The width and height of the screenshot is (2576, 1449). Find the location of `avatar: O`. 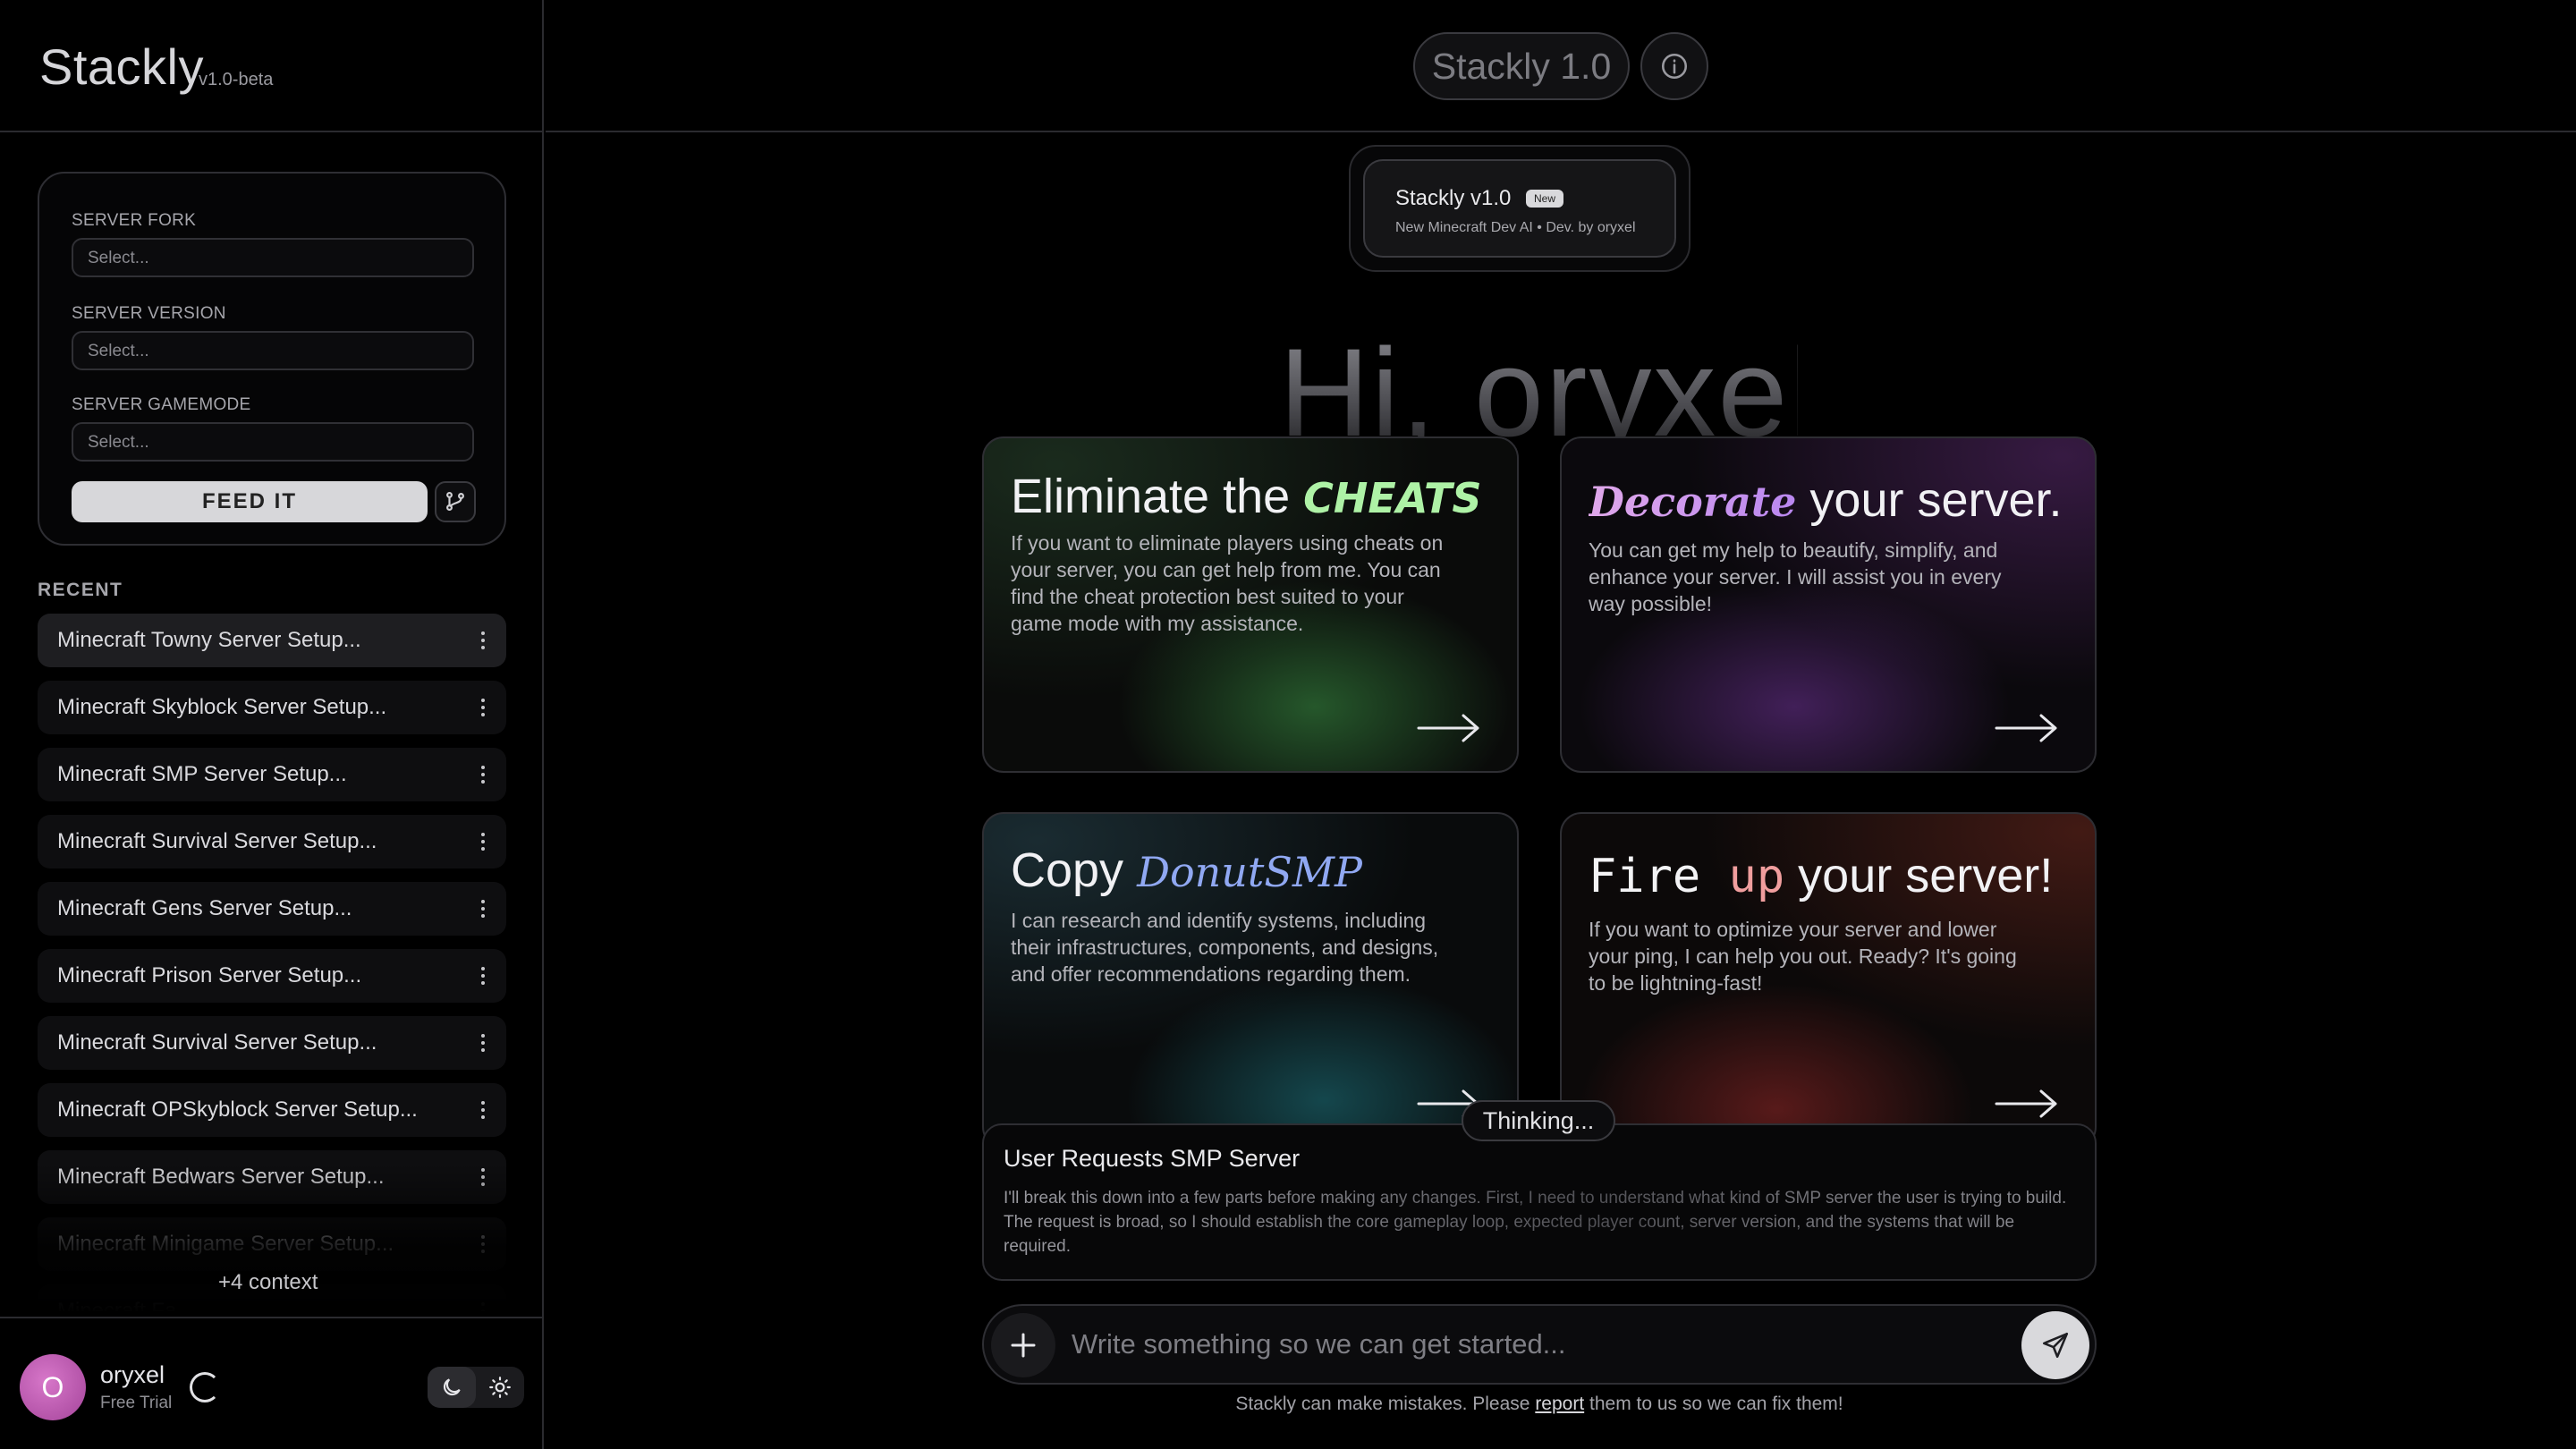

avatar: O is located at coordinates (53, 1387).